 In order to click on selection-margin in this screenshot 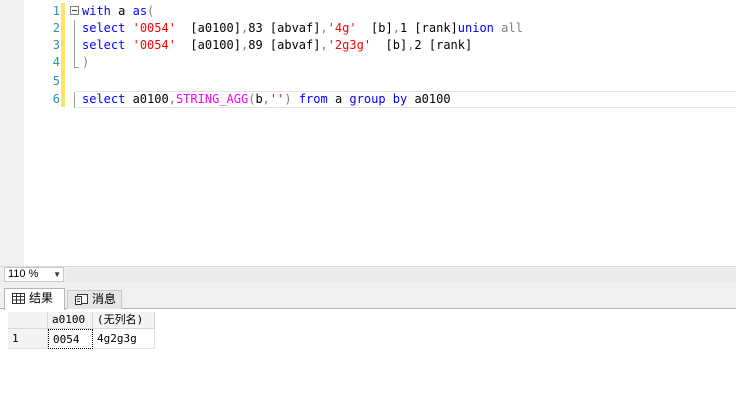, I will do `click(12, 133)`.